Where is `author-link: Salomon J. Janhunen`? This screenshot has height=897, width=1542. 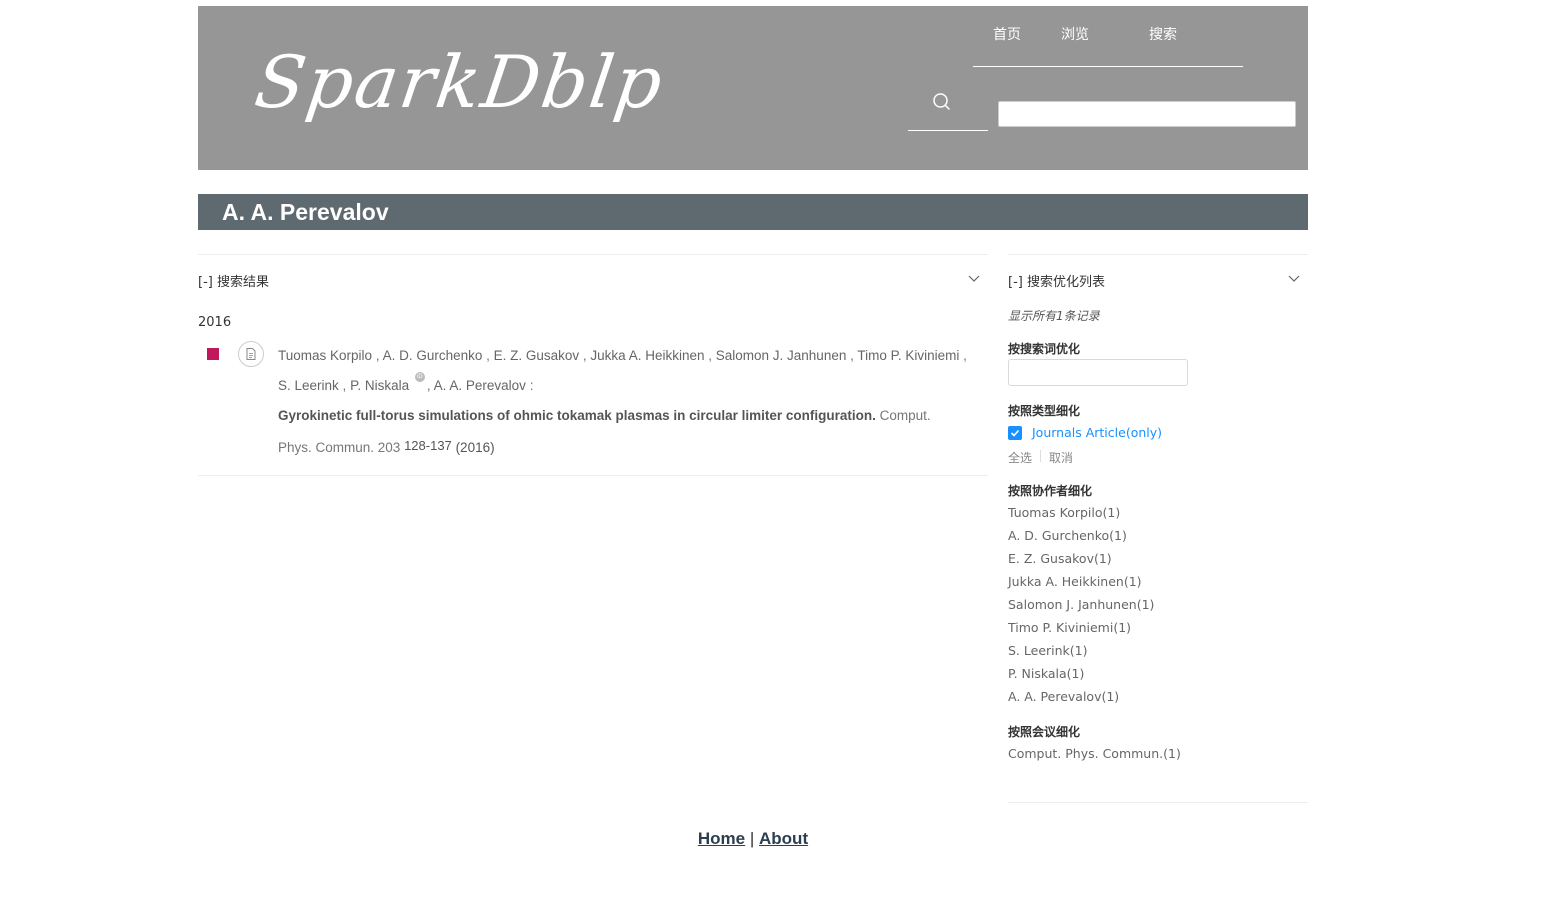
author-link: Salomon J. Janhunen is located at coordinates (781, 355).